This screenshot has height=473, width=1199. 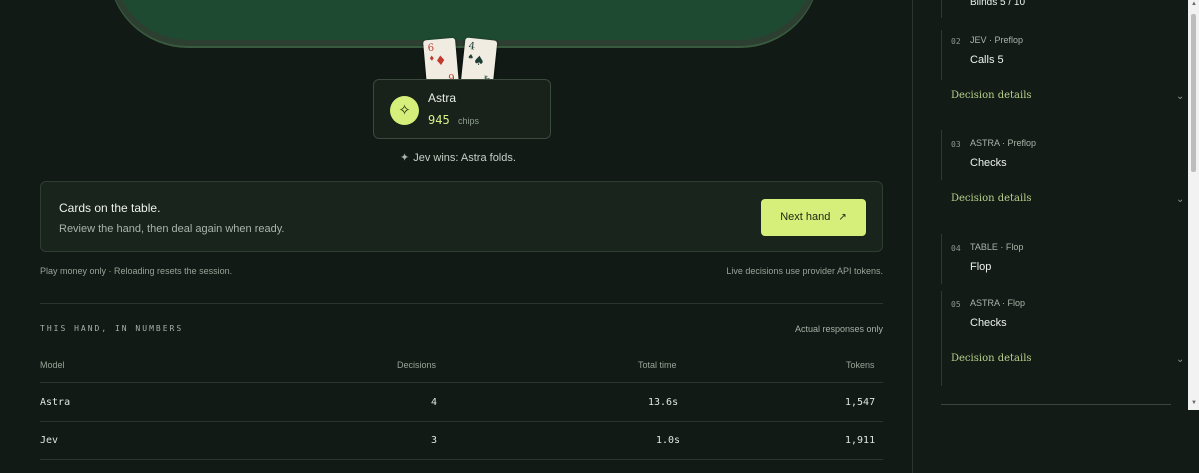 I want to click on stats-title: THIS HAND, IN NUMBERS, so click(x=112, y=328).